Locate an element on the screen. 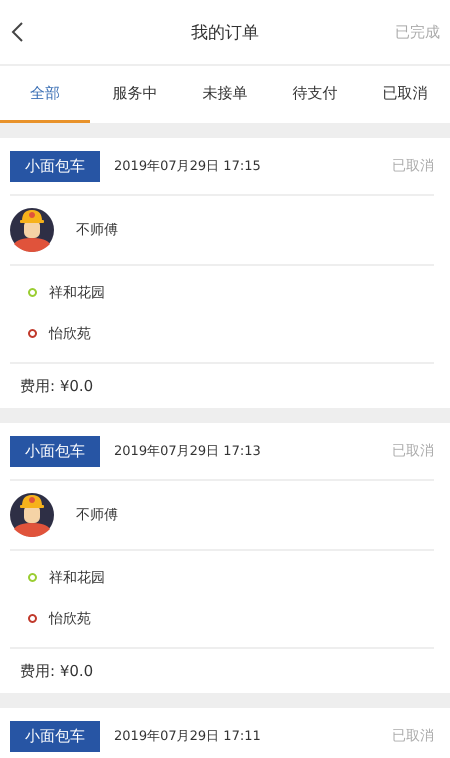  filter-tab: 待支付 is located at coordinates (315, 94).